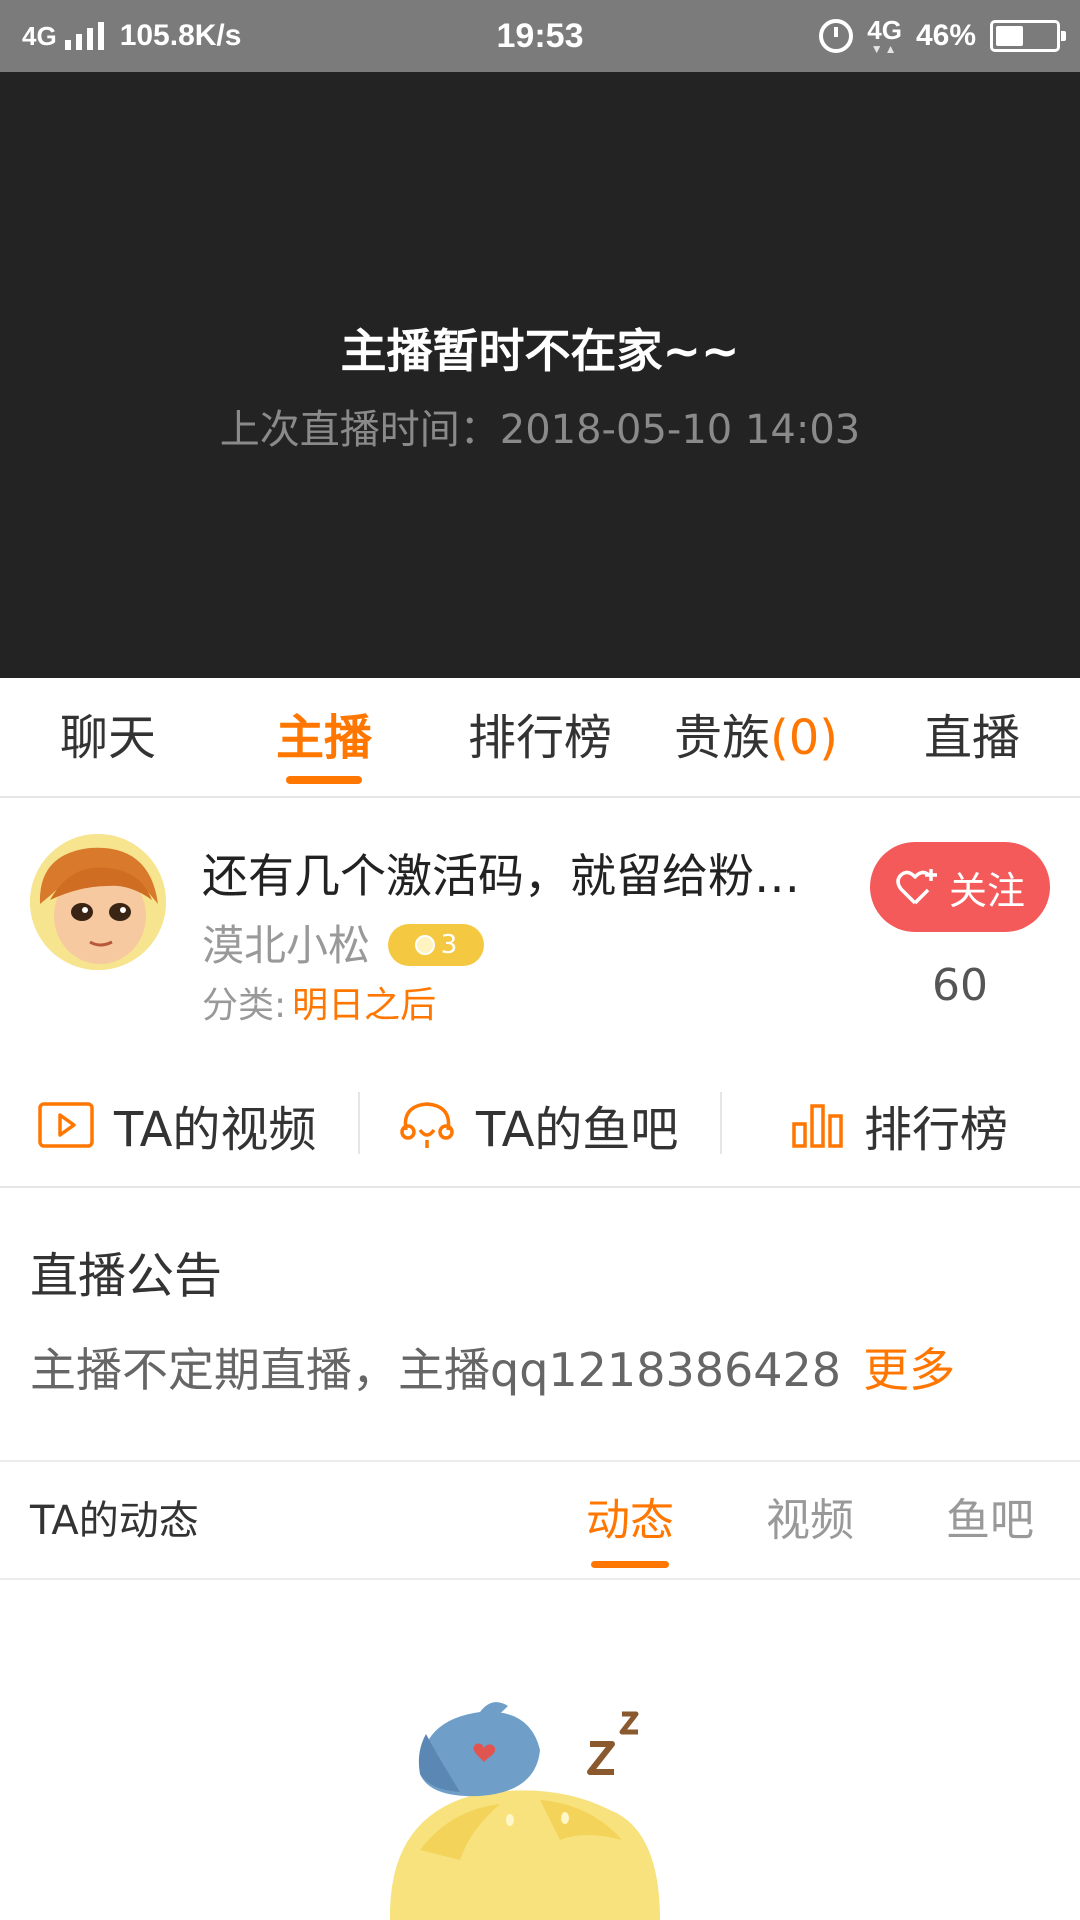 This screenshot has width=1080, height=1920. I want to click on ranking-label: 排行榜, so click(936, 1130).